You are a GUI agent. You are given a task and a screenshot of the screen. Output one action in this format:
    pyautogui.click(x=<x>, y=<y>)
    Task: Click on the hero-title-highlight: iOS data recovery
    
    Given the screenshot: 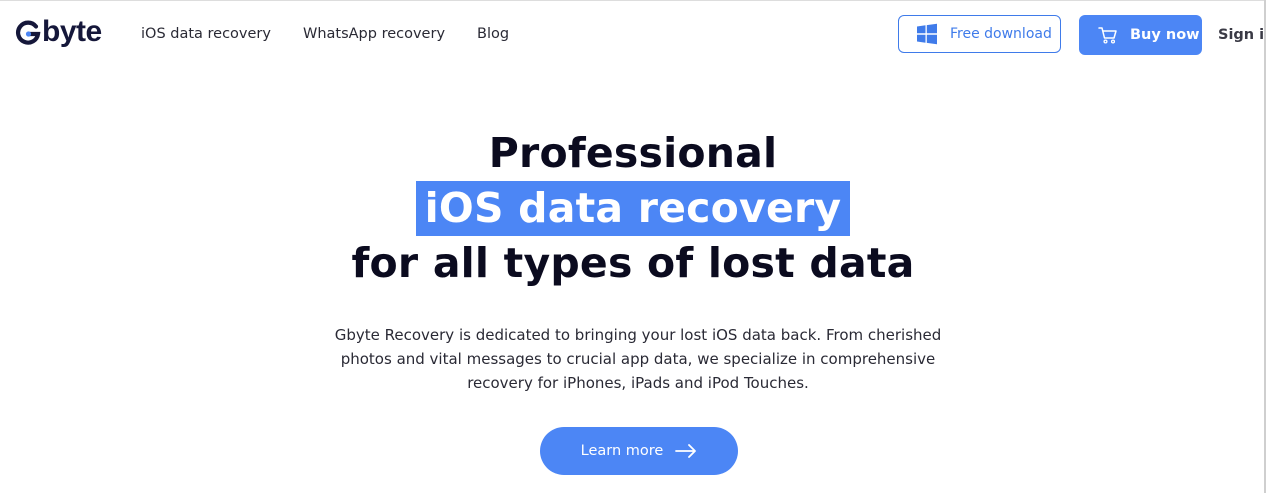 What is the action you would take?
    pyautogui.click(x=633, y=208)
    